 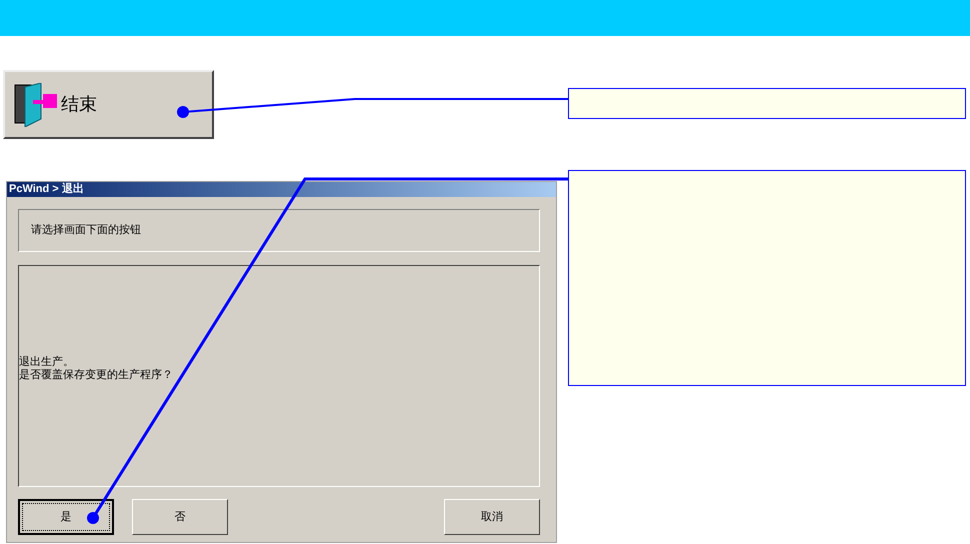 I want to click on dialog-button: 否, so click(x=180, y=517).